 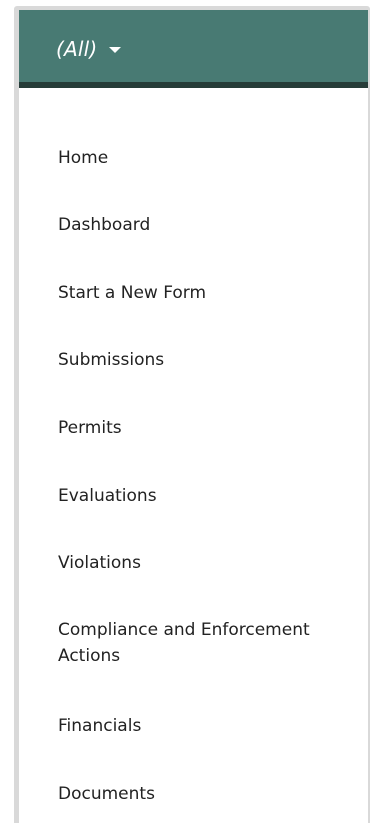 I want to click on nav-item-home: Home, so click(x=83, y=158).